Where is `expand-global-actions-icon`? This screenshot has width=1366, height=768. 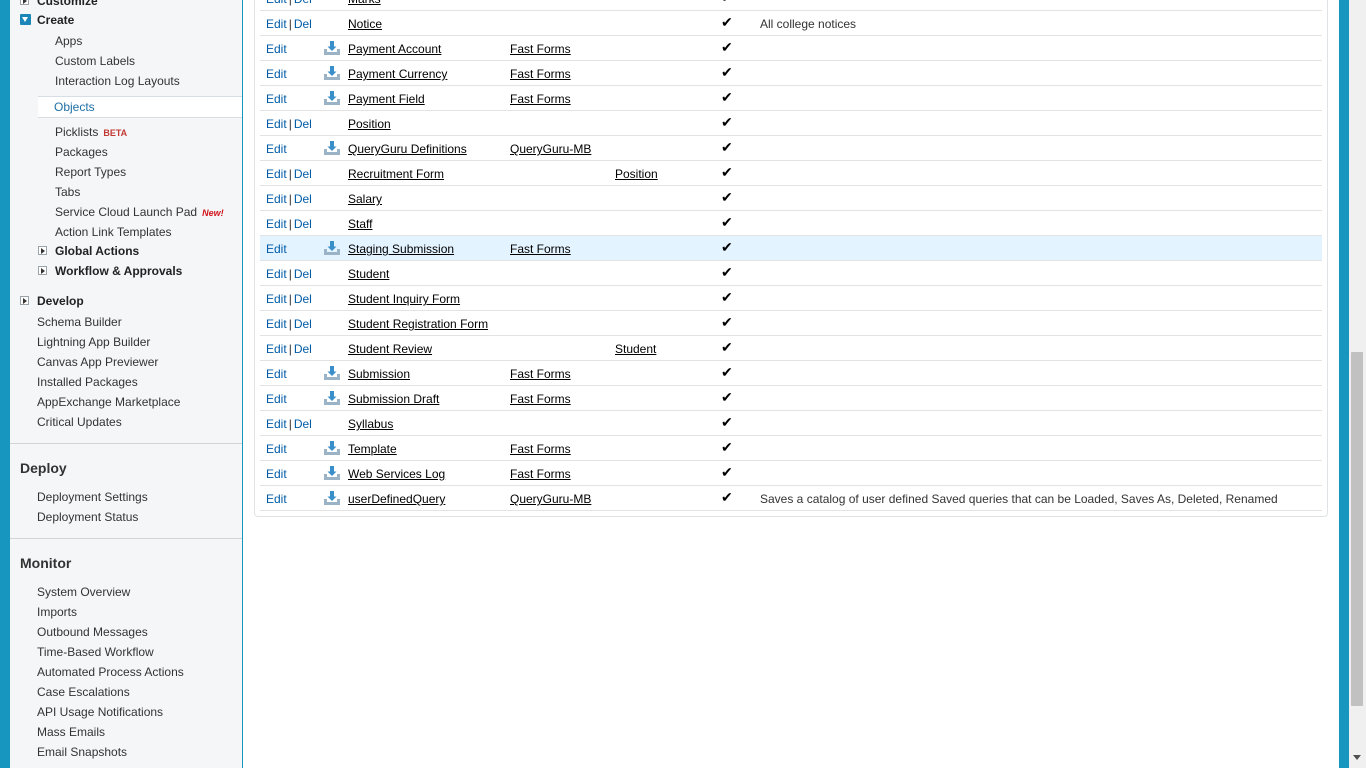 expand-global-actions-icon is located at coordinates (42, 250).